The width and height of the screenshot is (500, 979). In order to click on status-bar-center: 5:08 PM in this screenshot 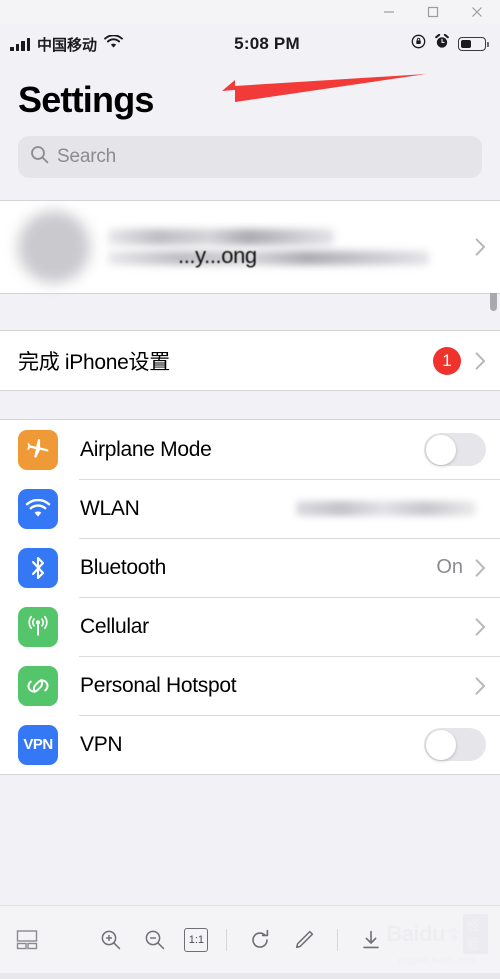, I will do `click(267, 44)`.